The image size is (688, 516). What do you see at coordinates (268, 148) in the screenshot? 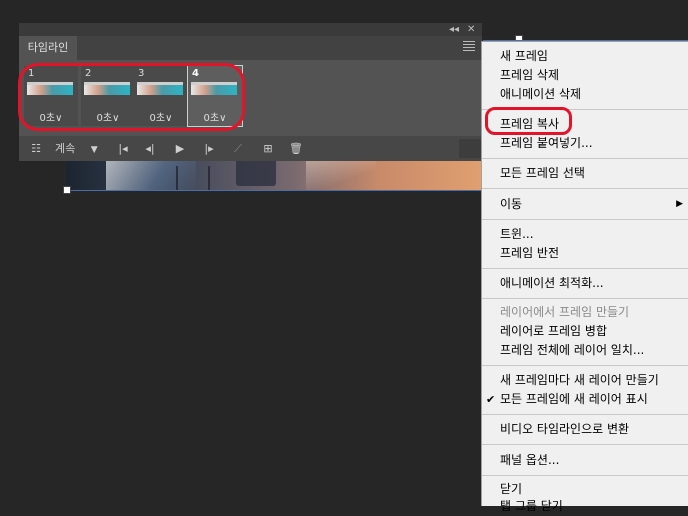
I see `new-frame-icon: ⊞` at bounding box center [268, 148].